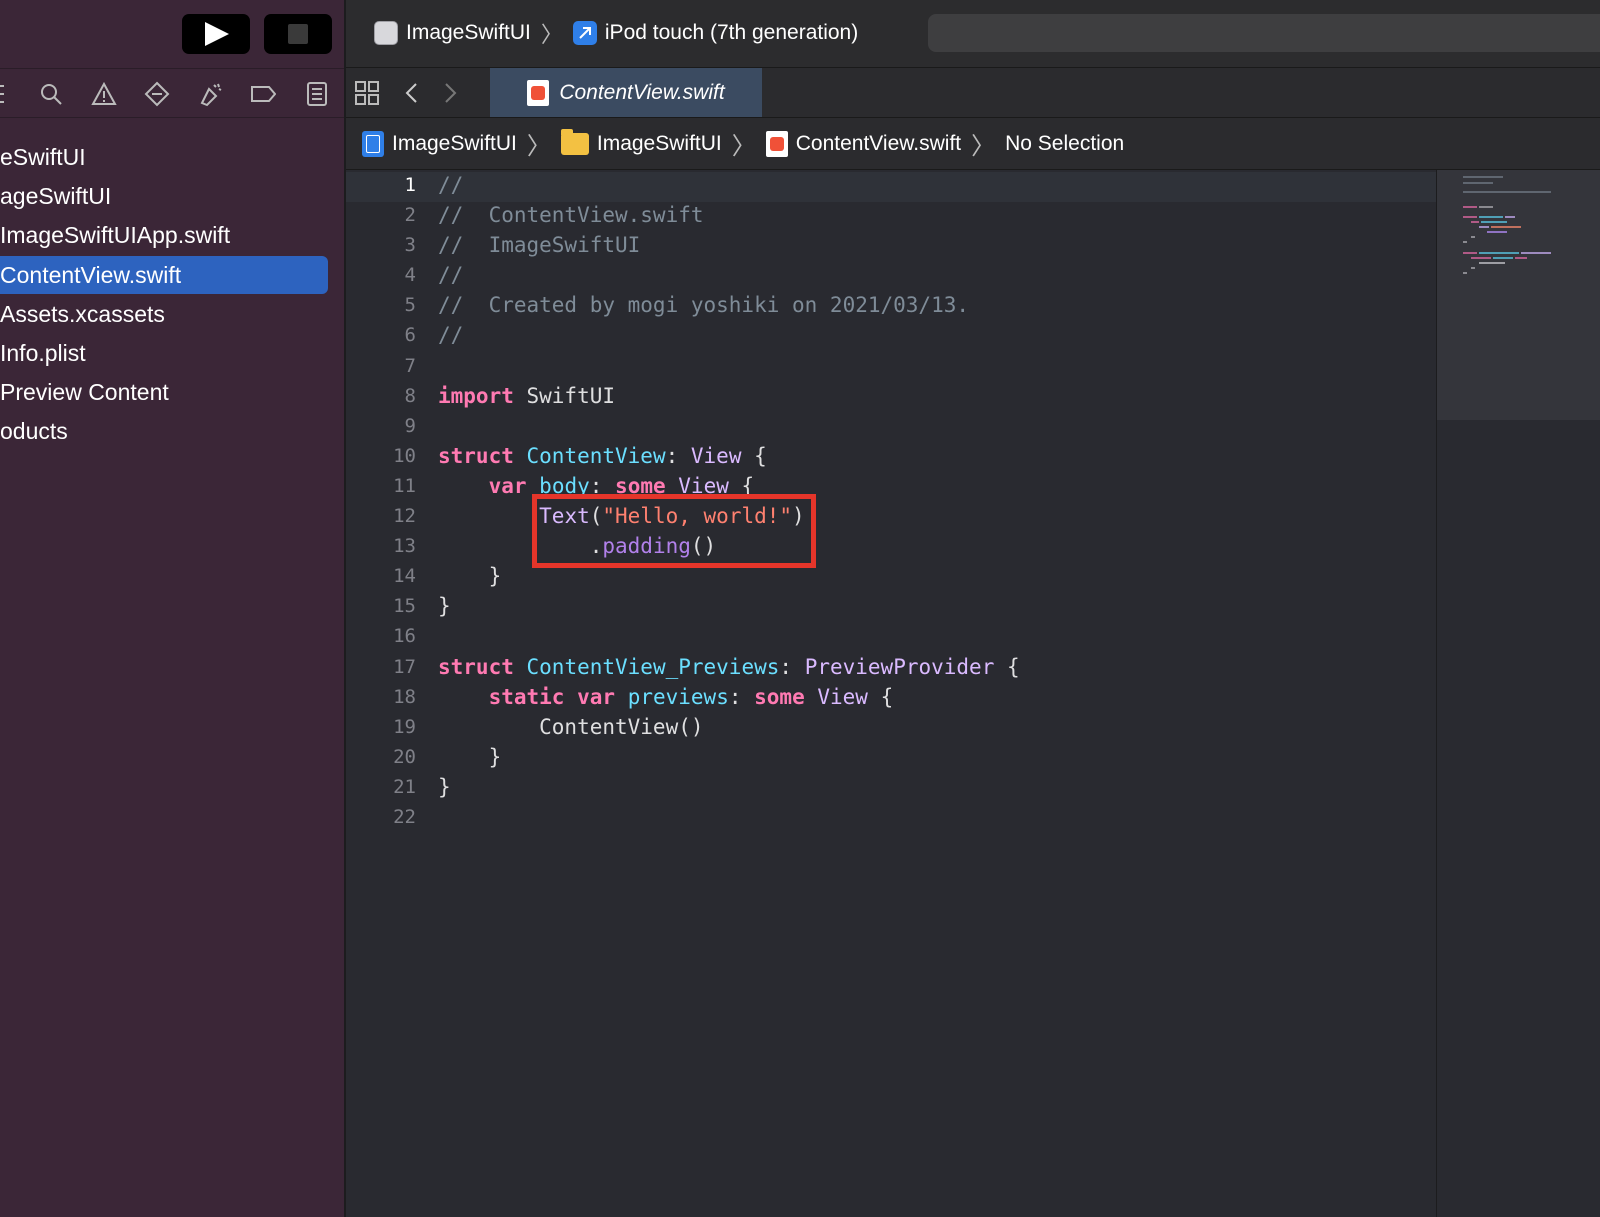 The height and width of the screenshot is (1217, 1600). I want to click on tree-item-app-swift: ImageSwiftUIApp.swift, so click(172, 235).